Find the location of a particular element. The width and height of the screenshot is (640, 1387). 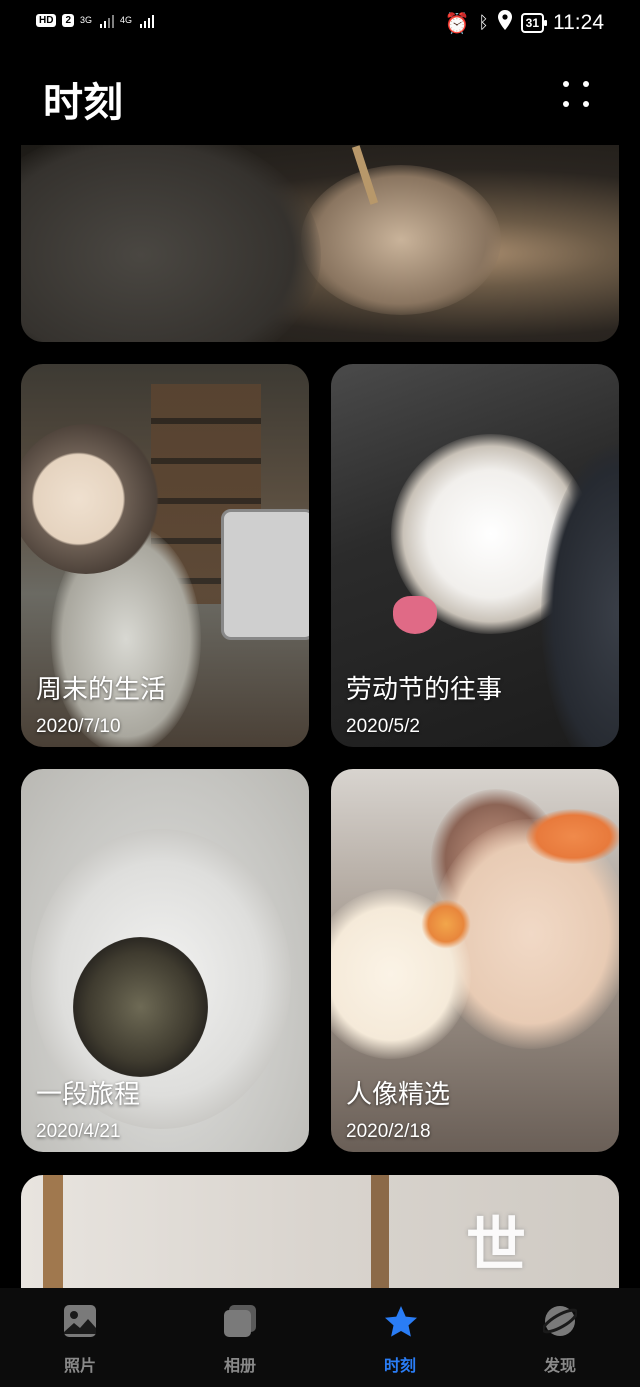

sticker-flower-icon is located at coordinates (446, 924).